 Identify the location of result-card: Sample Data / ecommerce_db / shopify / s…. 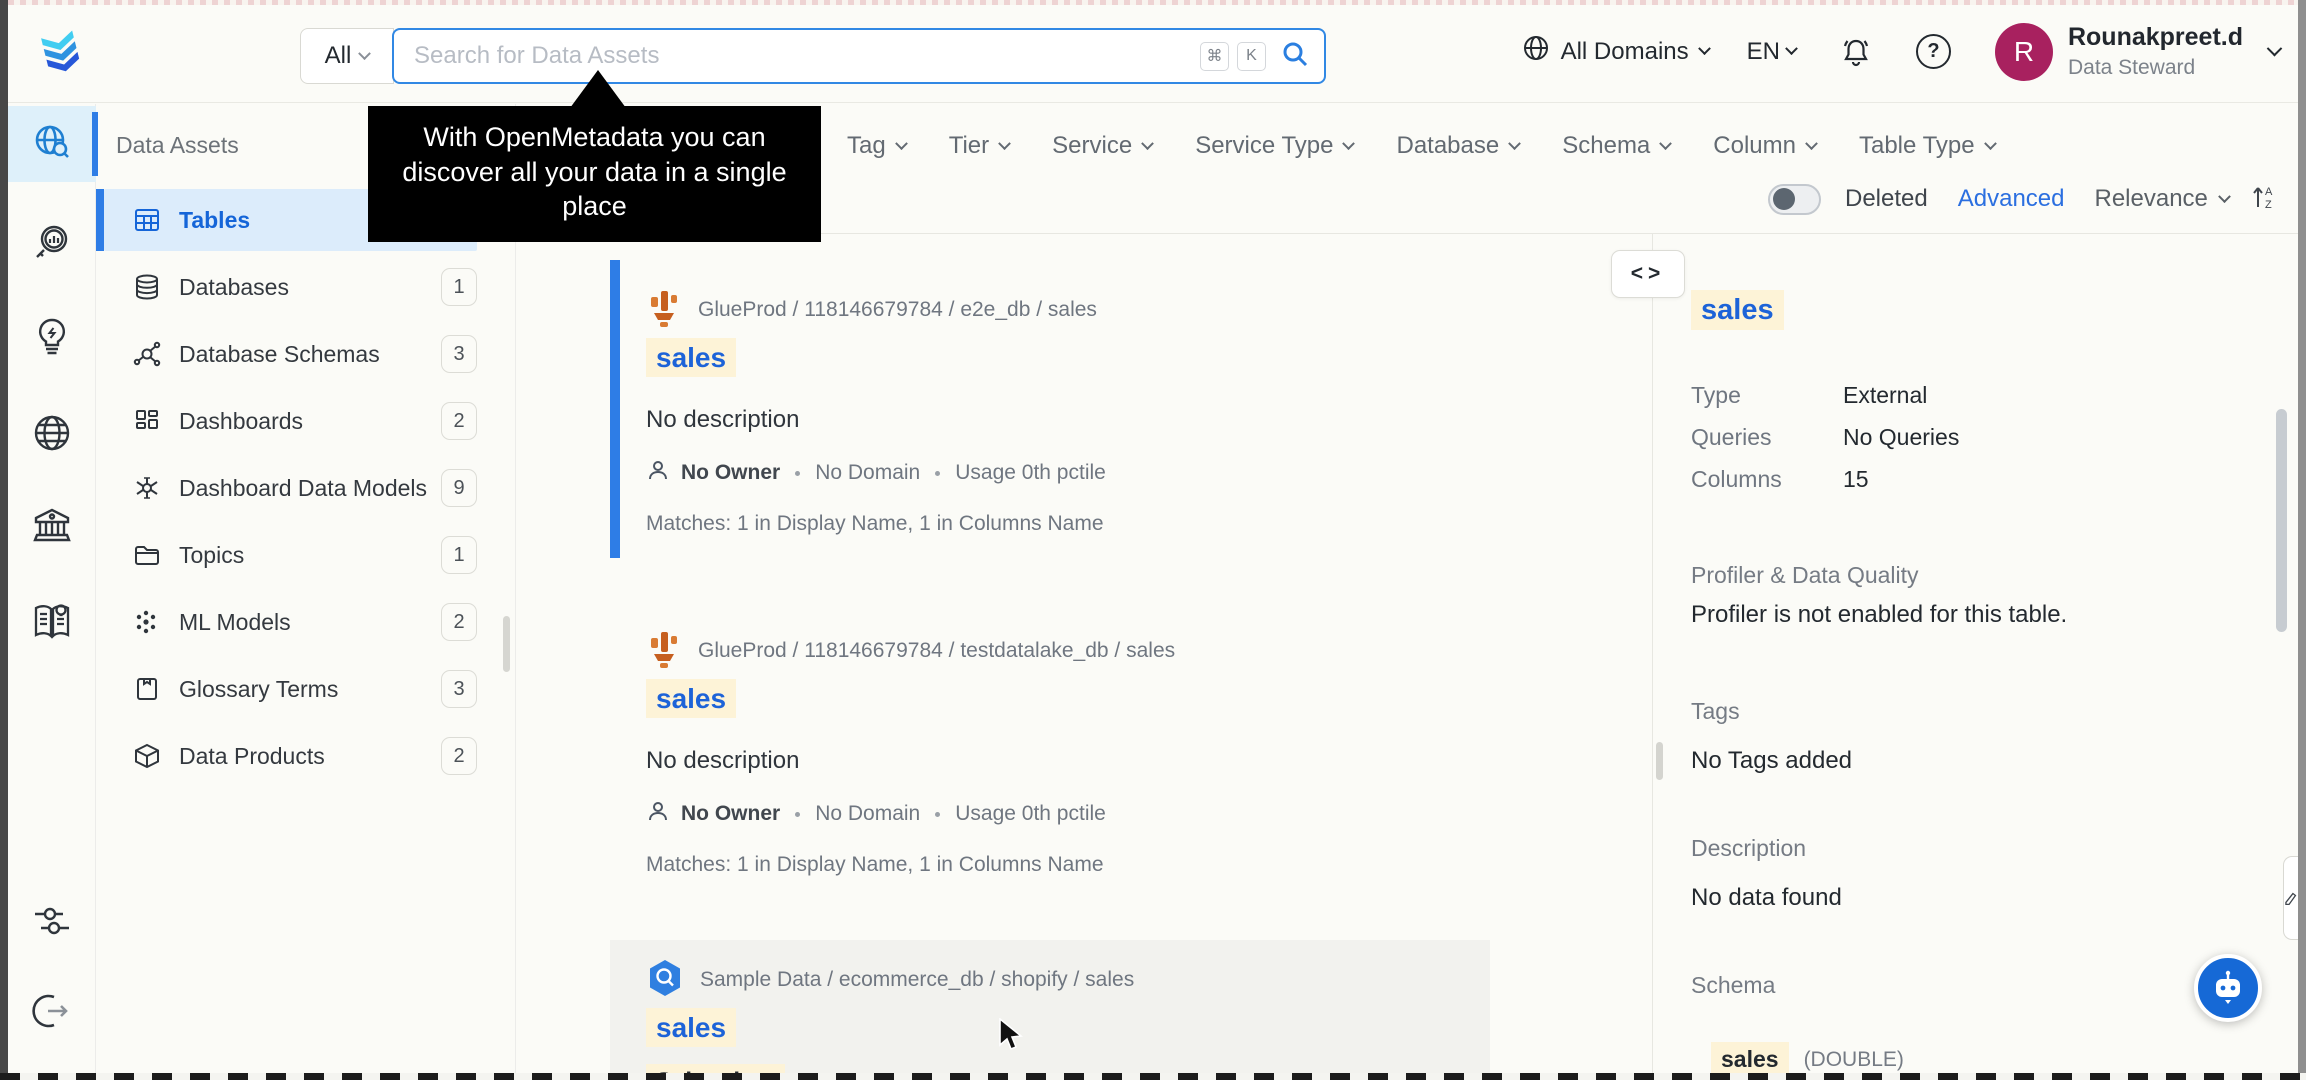
(1050, 1006).